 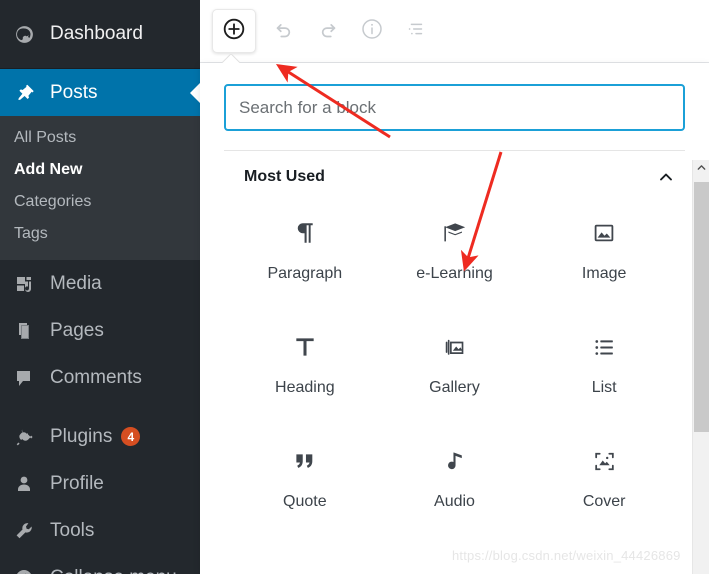 I want to click on plug-icon, so click(x=24, y=437).